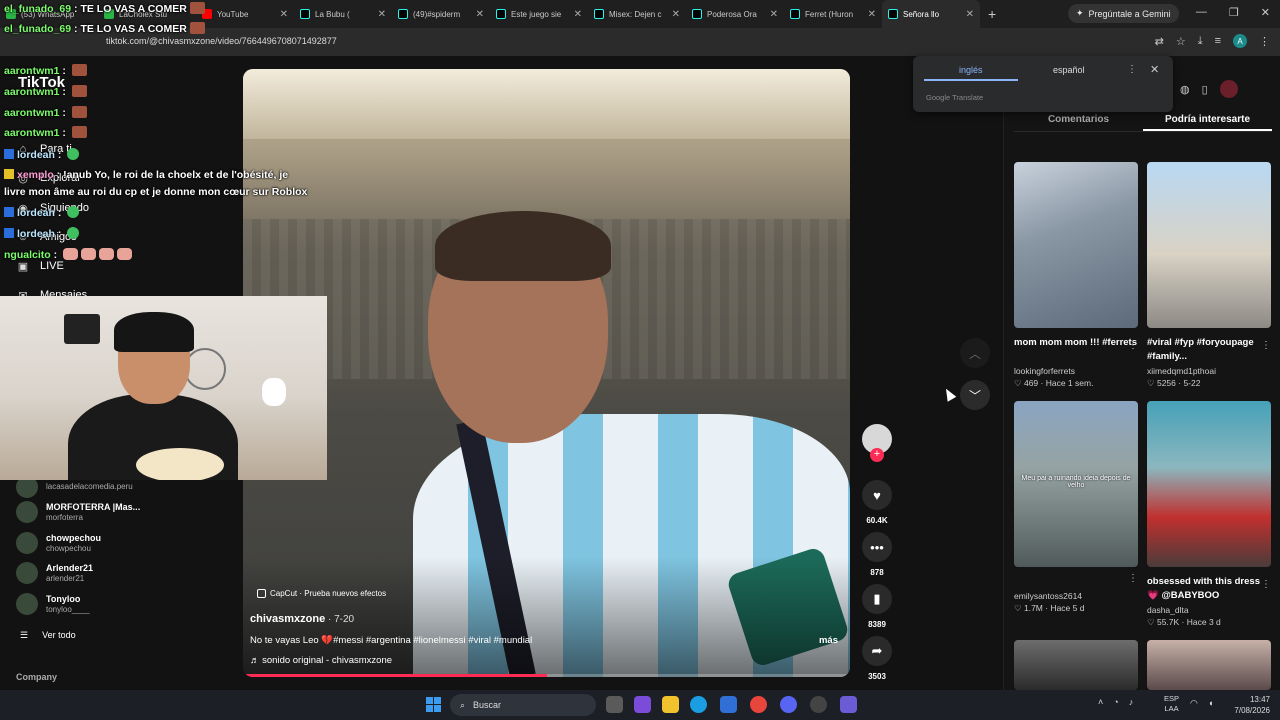 The width and height of the screenshot is (1280, 720). Describe the element at coordinates (36, 677) in the screenshot. I see `company-link: Company` at that location.